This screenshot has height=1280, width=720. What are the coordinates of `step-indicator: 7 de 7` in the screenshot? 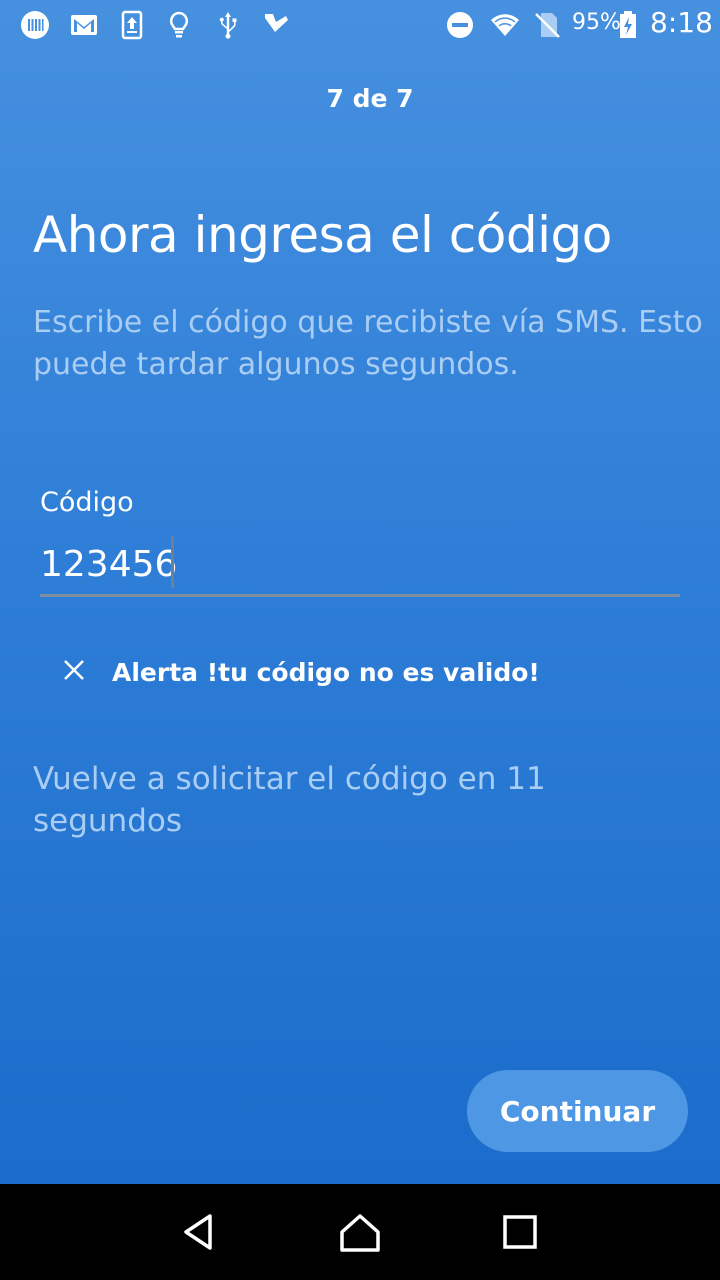 It's located at (370, 98).